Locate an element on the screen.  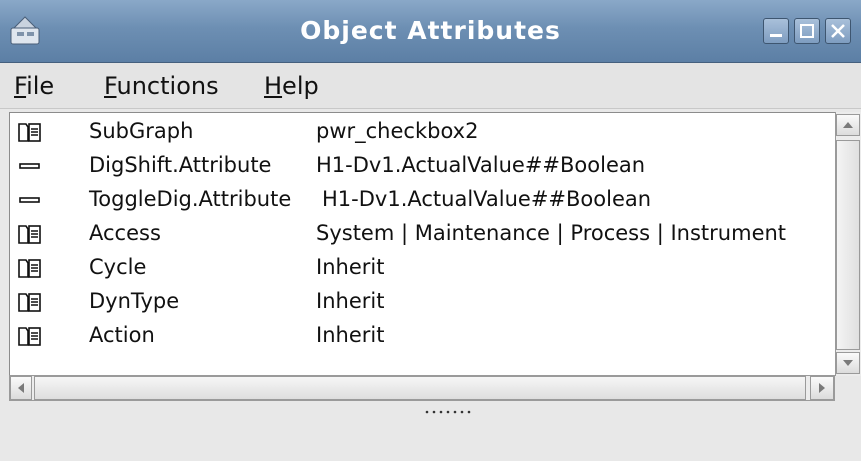
horizontal-scroll-thumb is located at coordinates (420, 388).